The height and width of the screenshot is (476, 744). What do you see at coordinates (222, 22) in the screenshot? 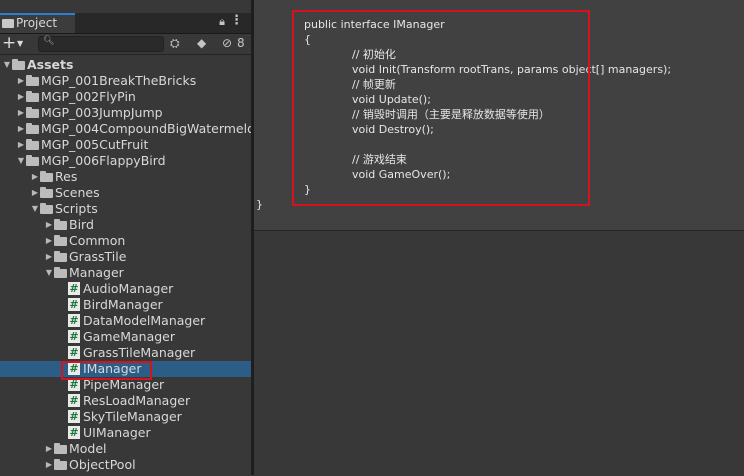
I see `lock-icon: 🔒︎` at bounding box center [222, 22].